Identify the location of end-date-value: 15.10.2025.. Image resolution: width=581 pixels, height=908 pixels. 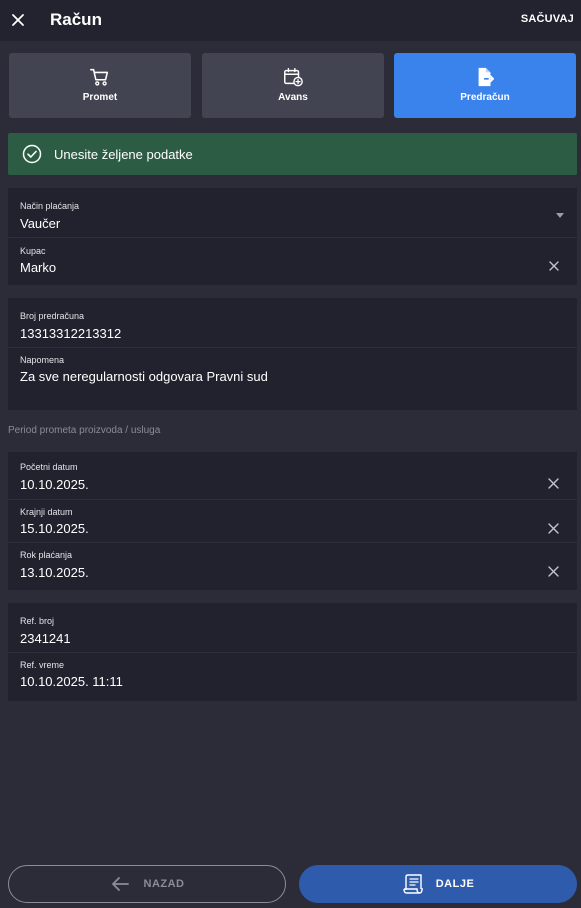
(54, 528).